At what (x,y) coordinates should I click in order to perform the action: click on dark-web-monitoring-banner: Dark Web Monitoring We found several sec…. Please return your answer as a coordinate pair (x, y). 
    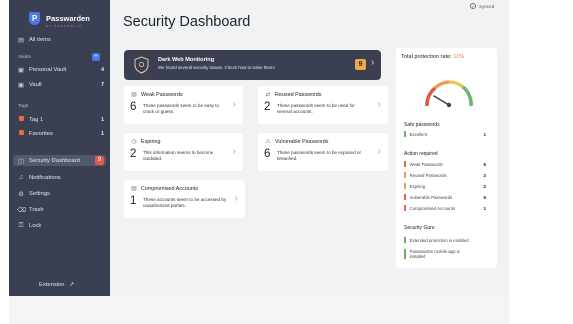
    Looking at the image, I should click on (252, 65).